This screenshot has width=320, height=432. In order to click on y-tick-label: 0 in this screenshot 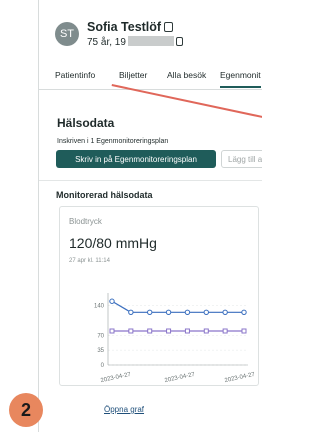, I will do `click(103, 366)`.